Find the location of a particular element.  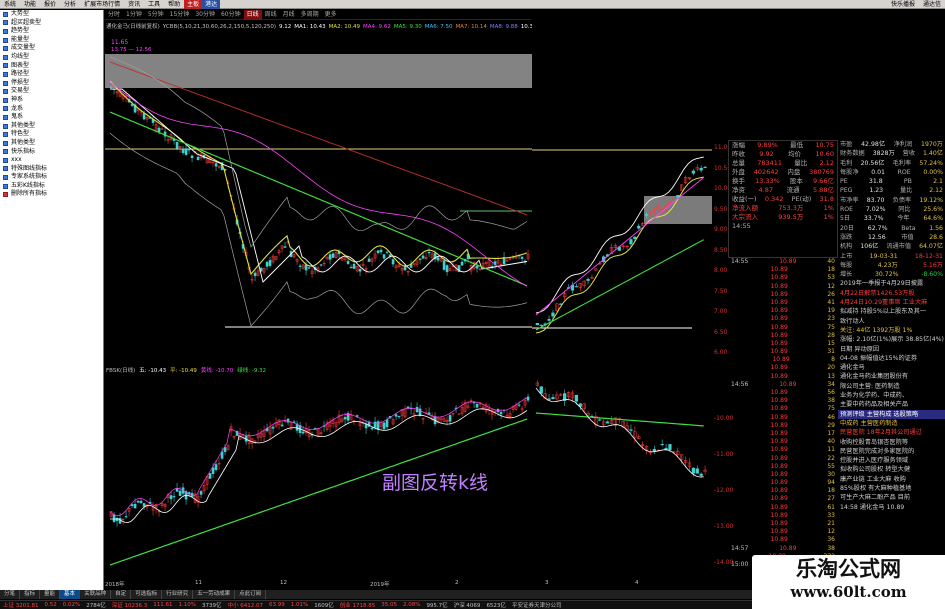

sidebar-item: 鬼系 is located at coordinates (51, 117).